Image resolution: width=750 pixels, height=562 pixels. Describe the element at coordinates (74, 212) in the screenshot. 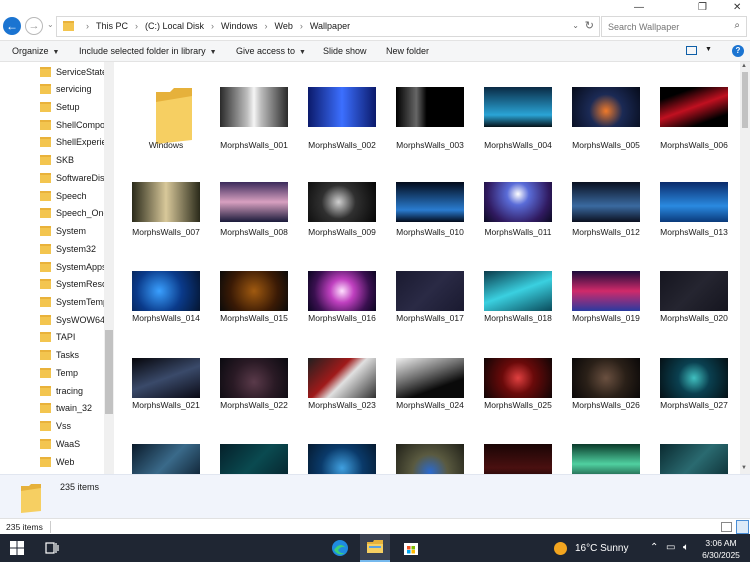

I see `sidebar-item-speech-one: Speech_One` at that location.